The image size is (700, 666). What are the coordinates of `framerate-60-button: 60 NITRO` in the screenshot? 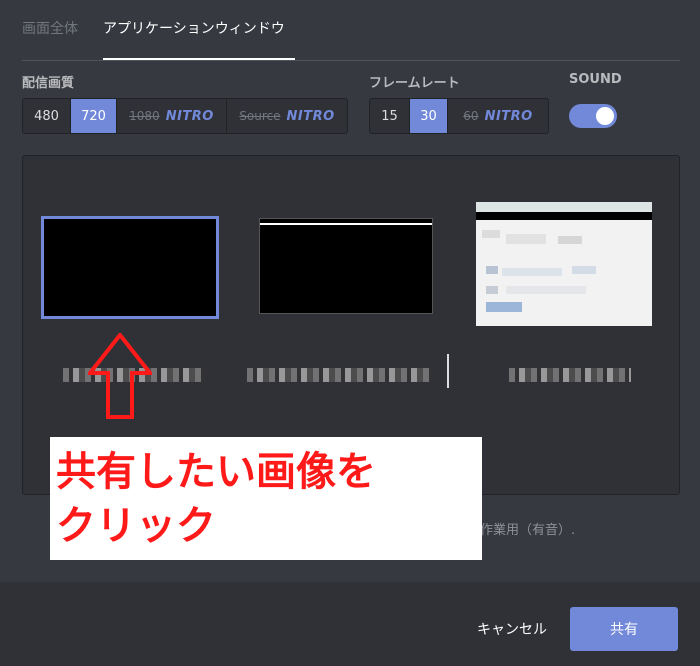 It's located at (498, 116).